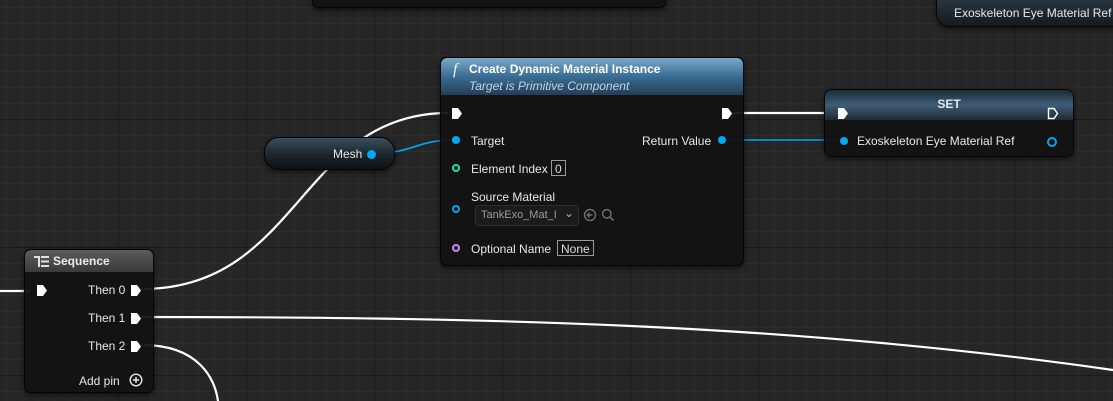 The height and width of the screenshot is (401, 1113). I want to click on set-node: SET Exoskeleton Eye Material Ref, so click(949, 123).